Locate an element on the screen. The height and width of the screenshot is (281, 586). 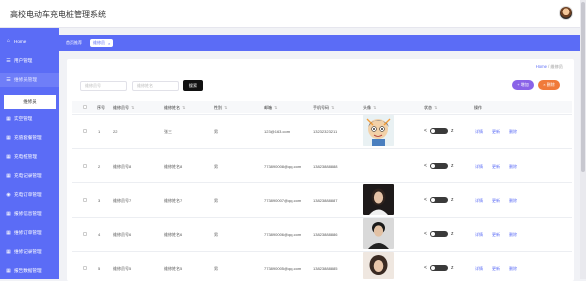
woman-portrait-icon is located at coordinates (378, 265).